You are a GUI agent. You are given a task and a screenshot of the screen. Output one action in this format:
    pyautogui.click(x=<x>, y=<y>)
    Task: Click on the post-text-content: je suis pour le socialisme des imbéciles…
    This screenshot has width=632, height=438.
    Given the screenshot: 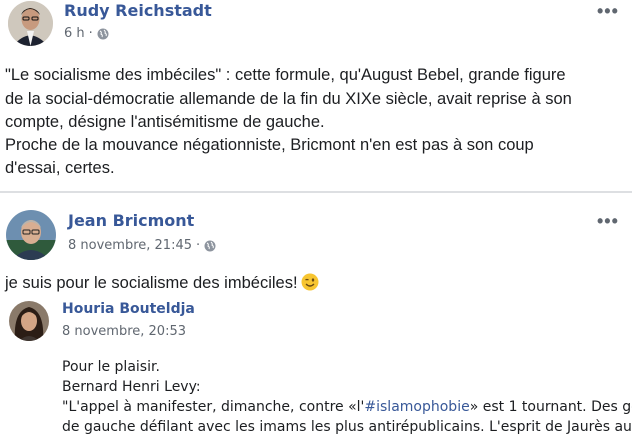 What is the action you would take?
    pyautogui.click(x=151, y=283)
    